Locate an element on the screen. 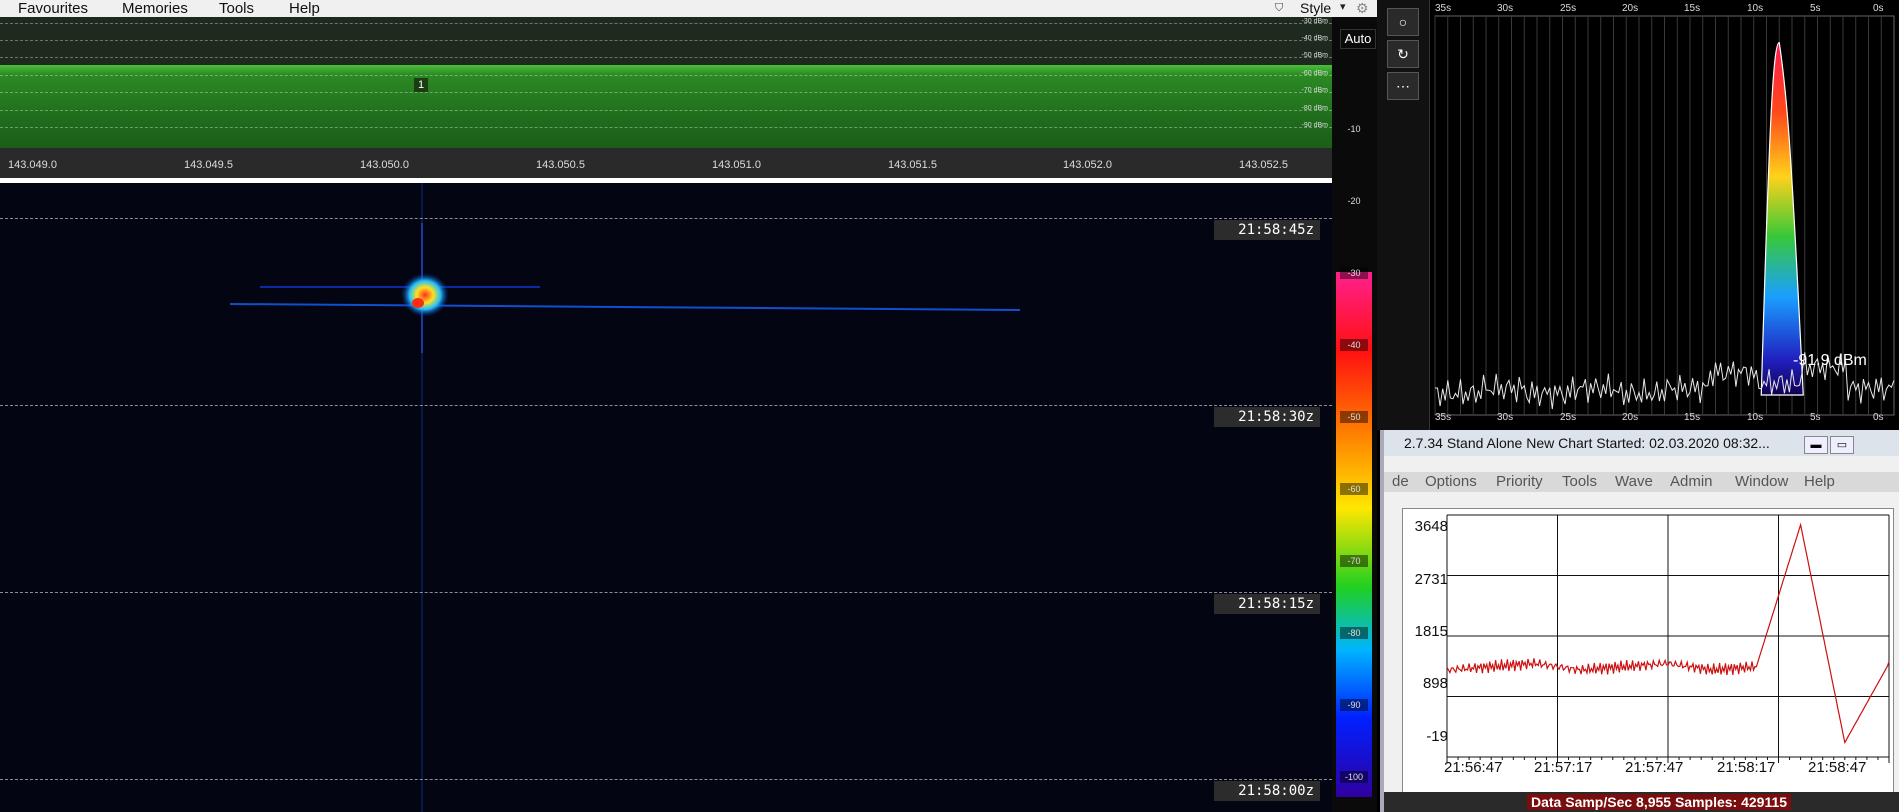  y-tick: 1815 is located at coordinates (1431, 631).